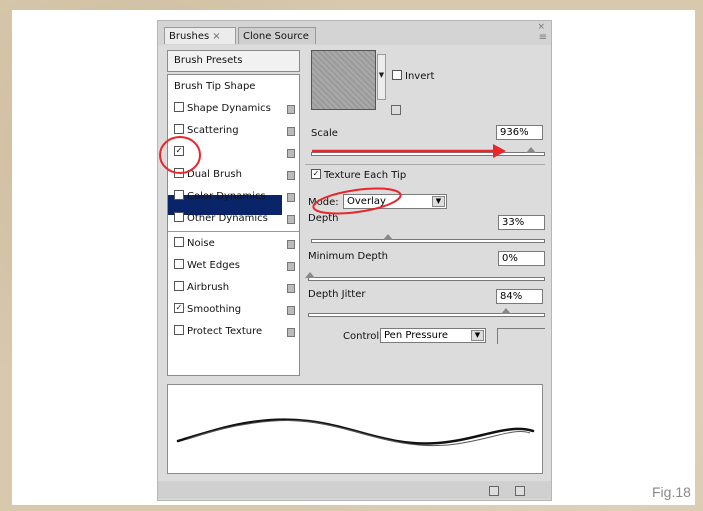 Image resolution: width=703 pixels, height=511 pixels. What do you see at coordinates (519, 296) in the screenshot?
I see `depth-jitter-value-field: 84%` at bounding box center [519, 296].